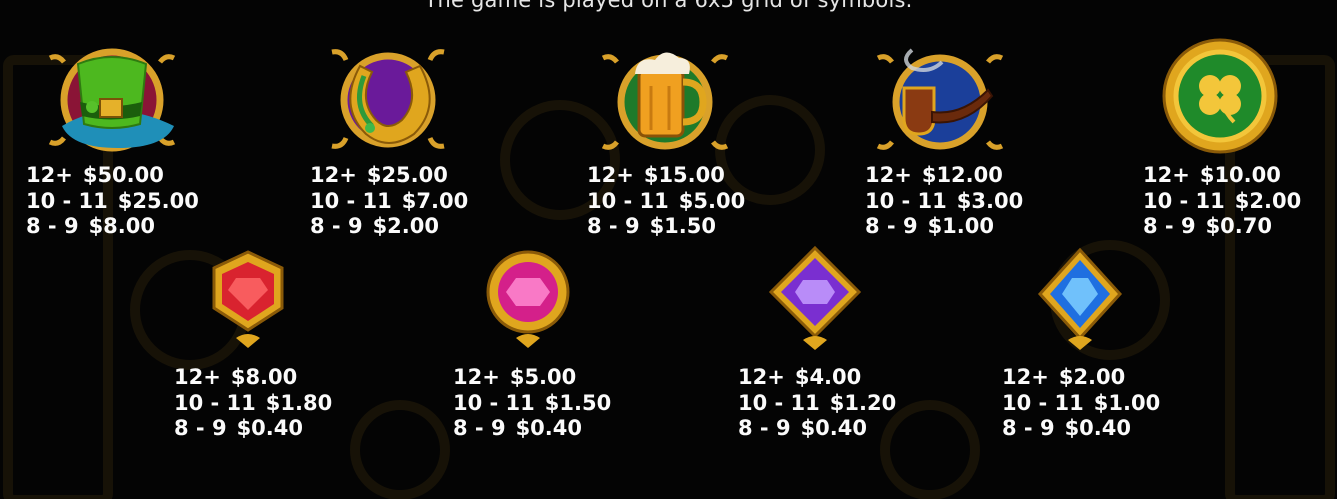 The image size is (1337, 499). I want to click on pay-row: 12+ $10.00, so click(1212, 175).